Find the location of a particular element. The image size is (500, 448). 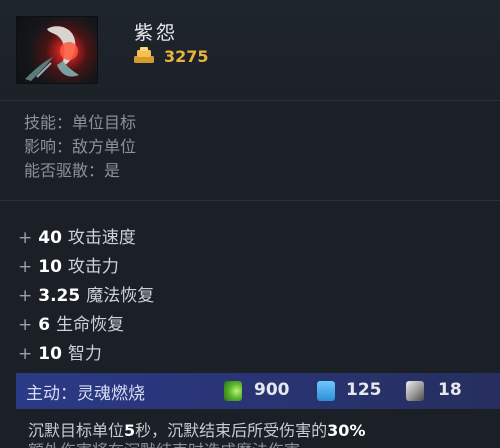

gold-icon is located at coordinates (144, 55).